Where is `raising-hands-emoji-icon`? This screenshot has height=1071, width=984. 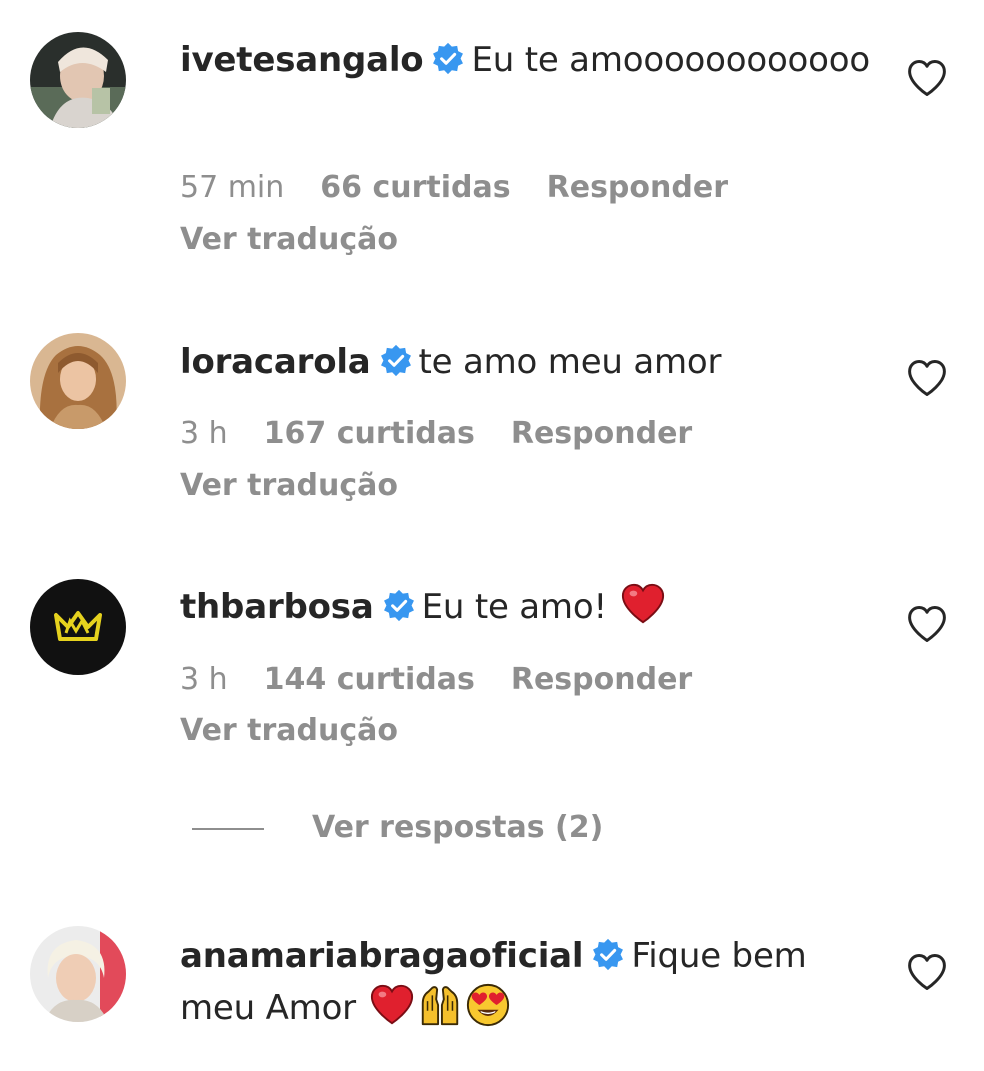
raising-hands-emoji-icon is located at coordinates (439, 1006).